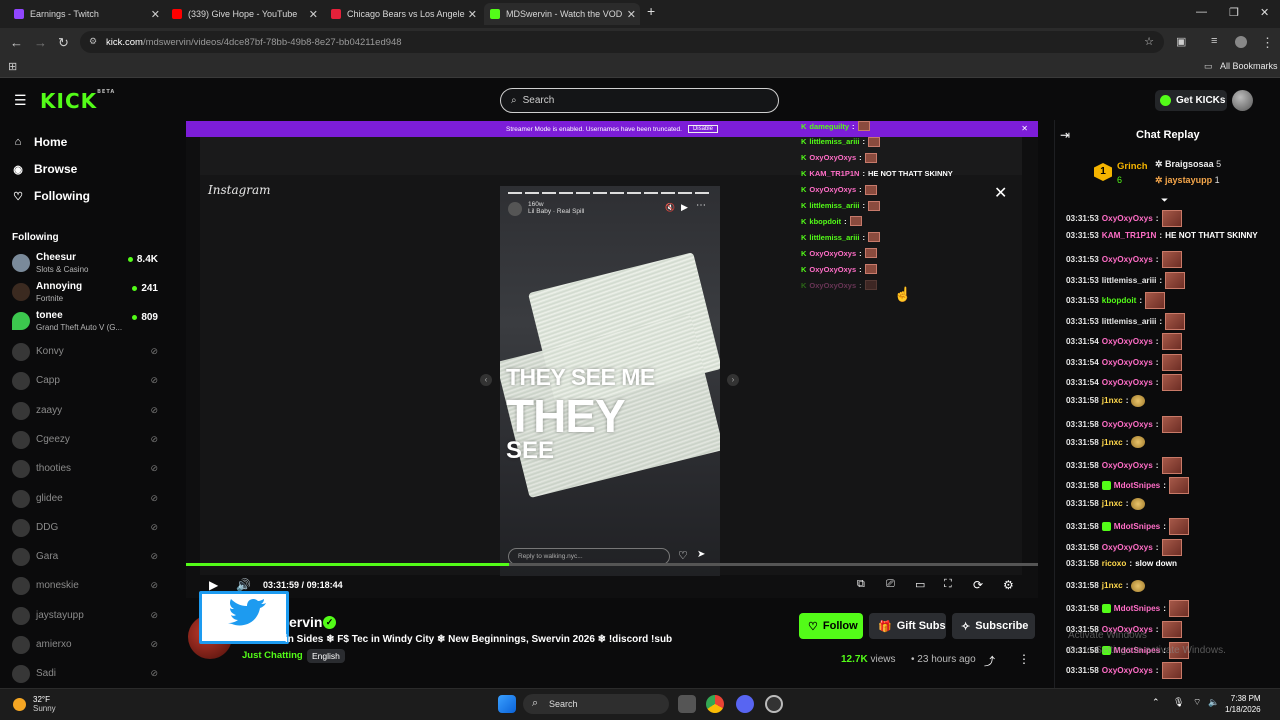  I want to click on play-button: ▶, so click(213, 585).